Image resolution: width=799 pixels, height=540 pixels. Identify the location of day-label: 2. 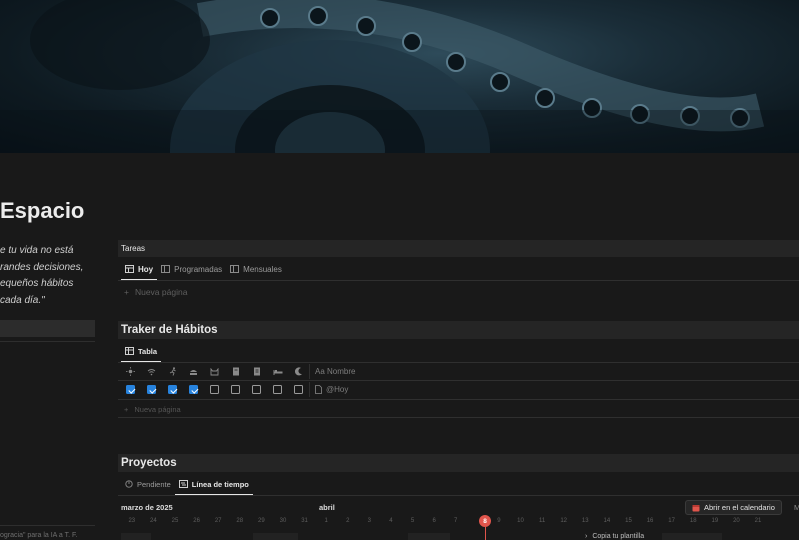
(348, 521).